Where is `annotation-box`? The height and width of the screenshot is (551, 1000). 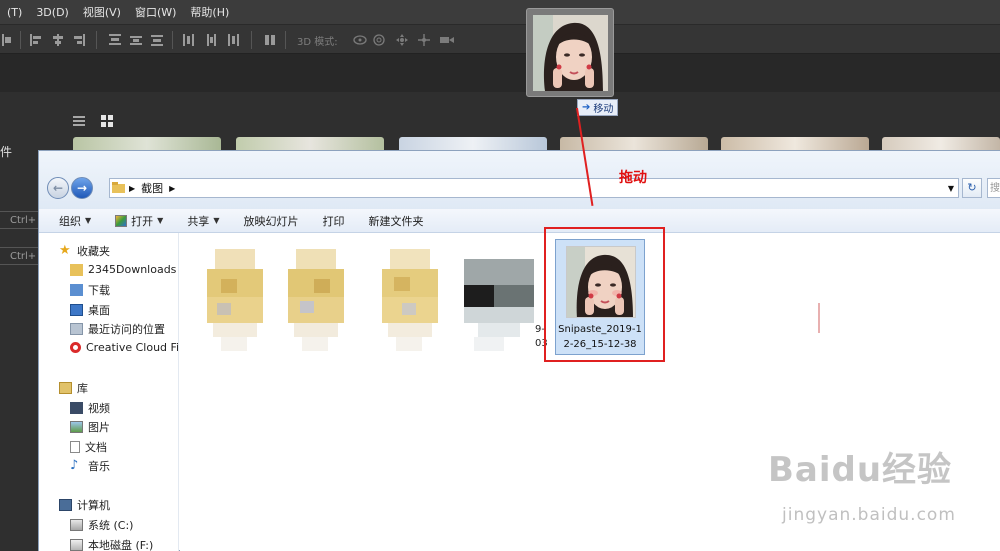
annotation-box is located at coordinates (604, 294).